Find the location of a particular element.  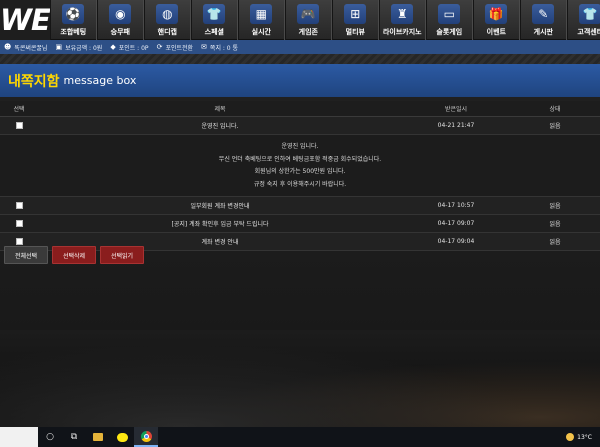

point-convert-segment: ⟳ 포인트전환 is located at coordinates (175, 47).